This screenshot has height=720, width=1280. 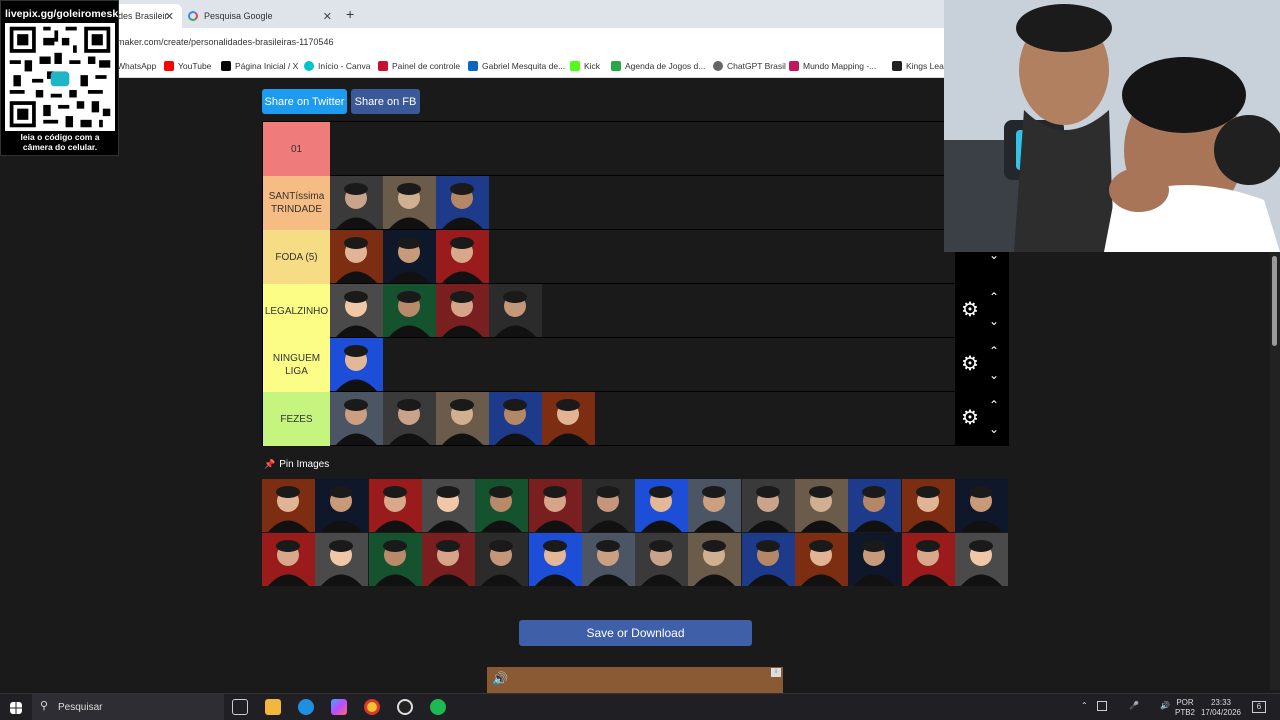 I want to click on chrome-icon, so click(x=372, y=707).